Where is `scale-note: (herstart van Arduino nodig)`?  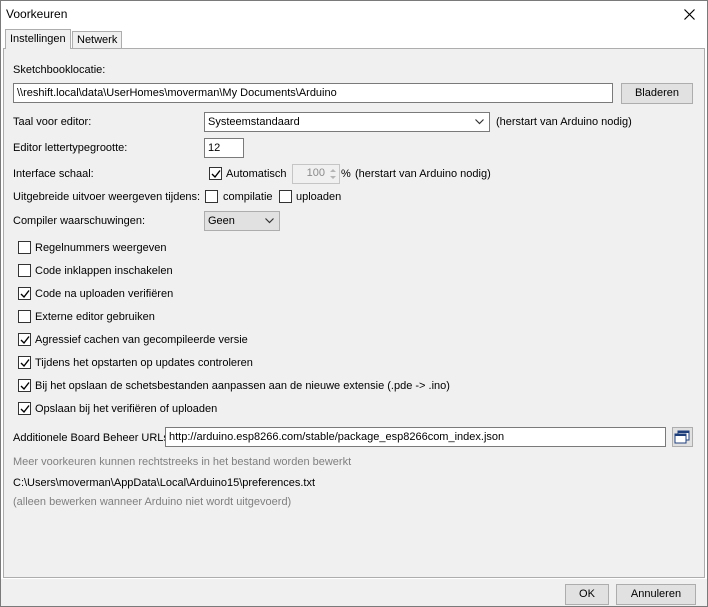
scale-note: (herstart van Arduino nodig) is located at coordinates (423, 174).